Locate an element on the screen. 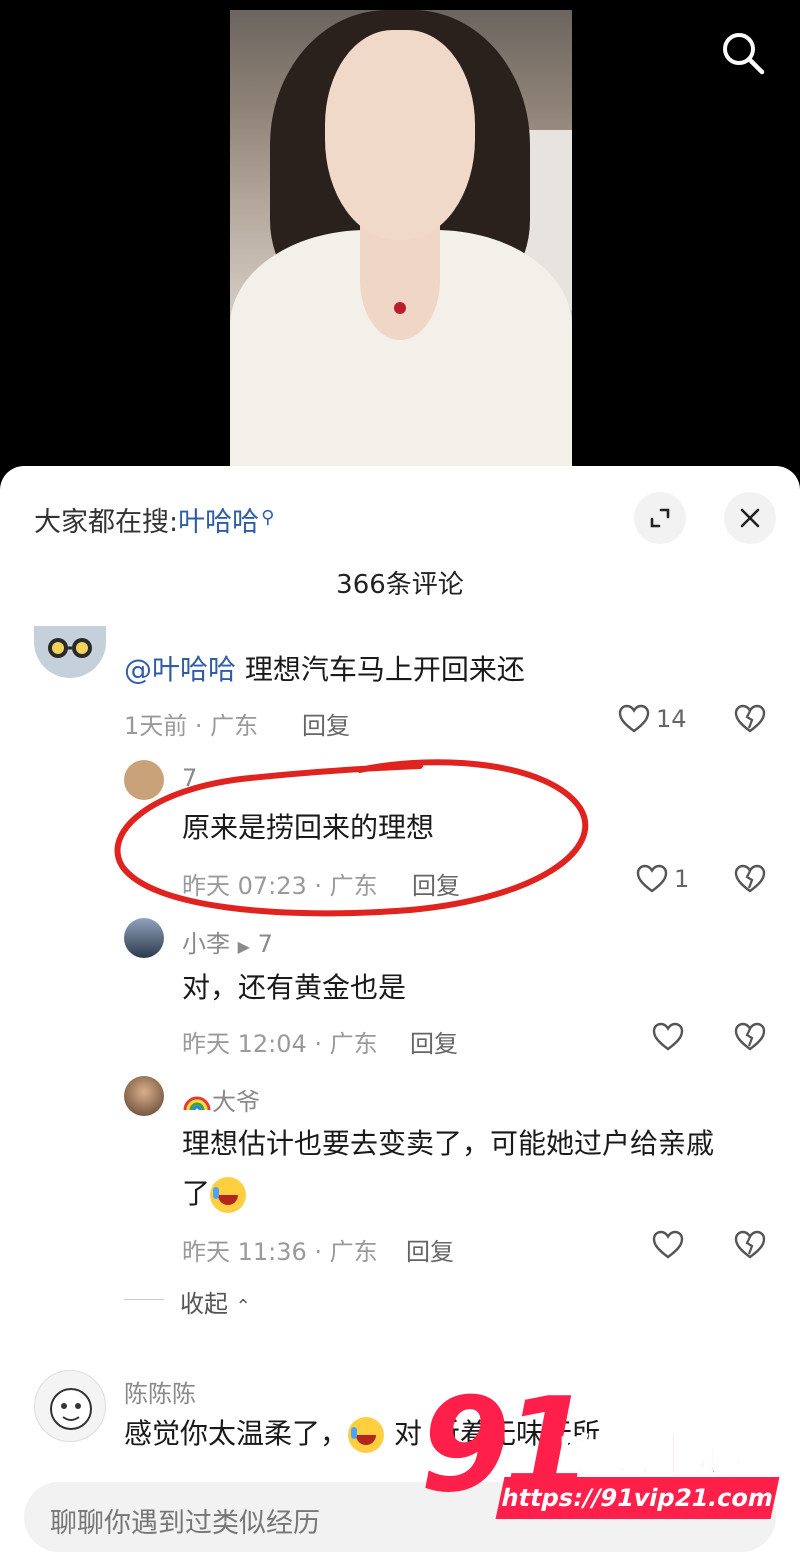  hot-search-bar: 大家都在搜:叶哈哈 ⚲ is located at coordinates (154, 519).